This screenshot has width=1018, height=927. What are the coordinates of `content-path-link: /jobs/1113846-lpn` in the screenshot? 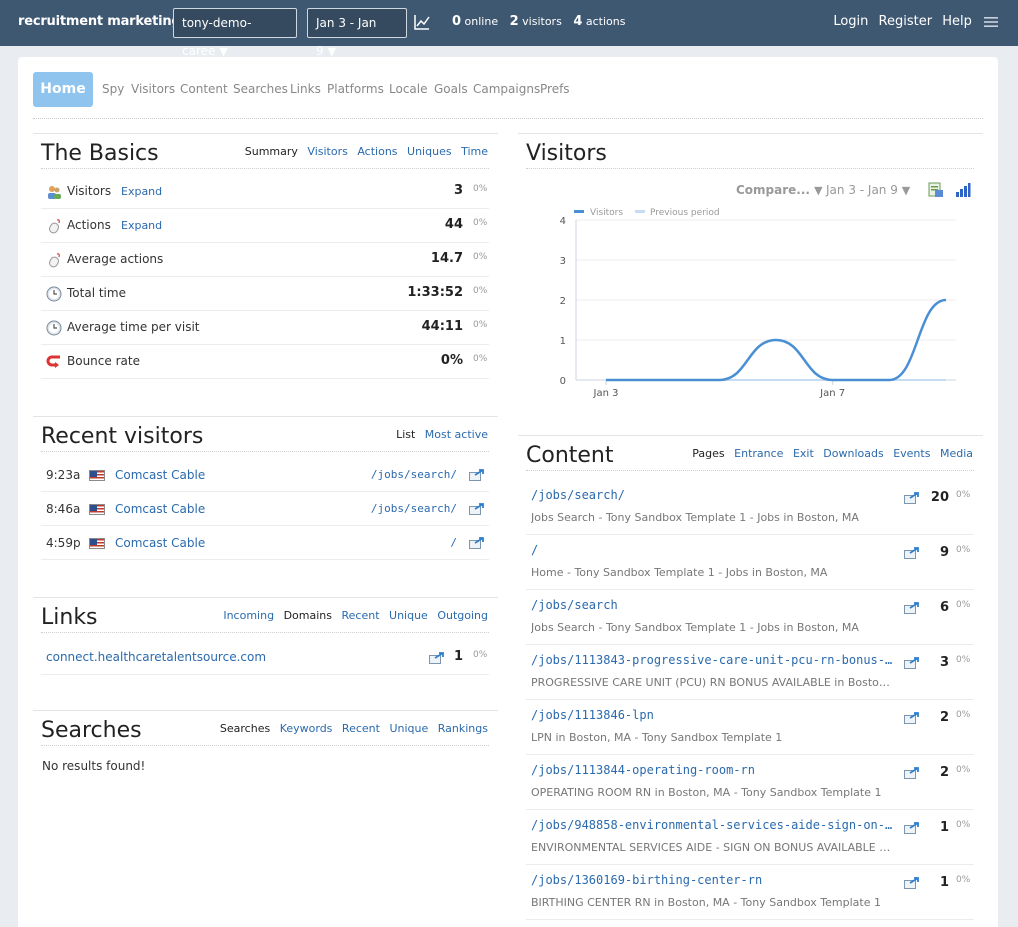 It's located at (712, 715).